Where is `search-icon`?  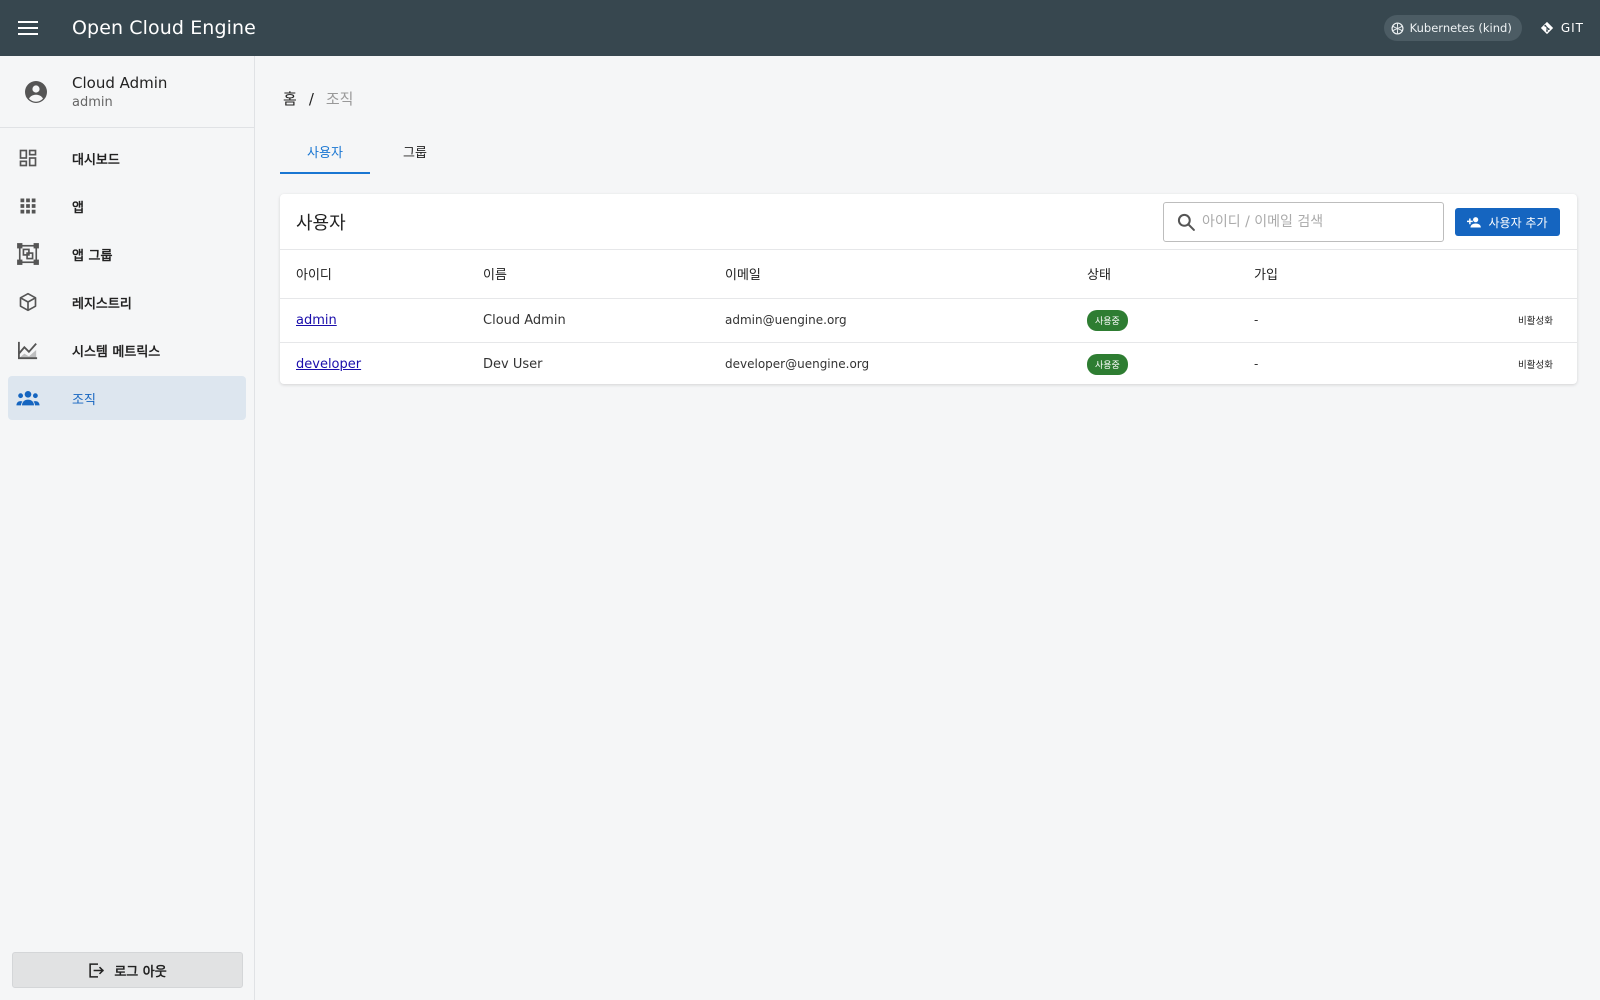 search-icon is located at coordinates (1186, 222).